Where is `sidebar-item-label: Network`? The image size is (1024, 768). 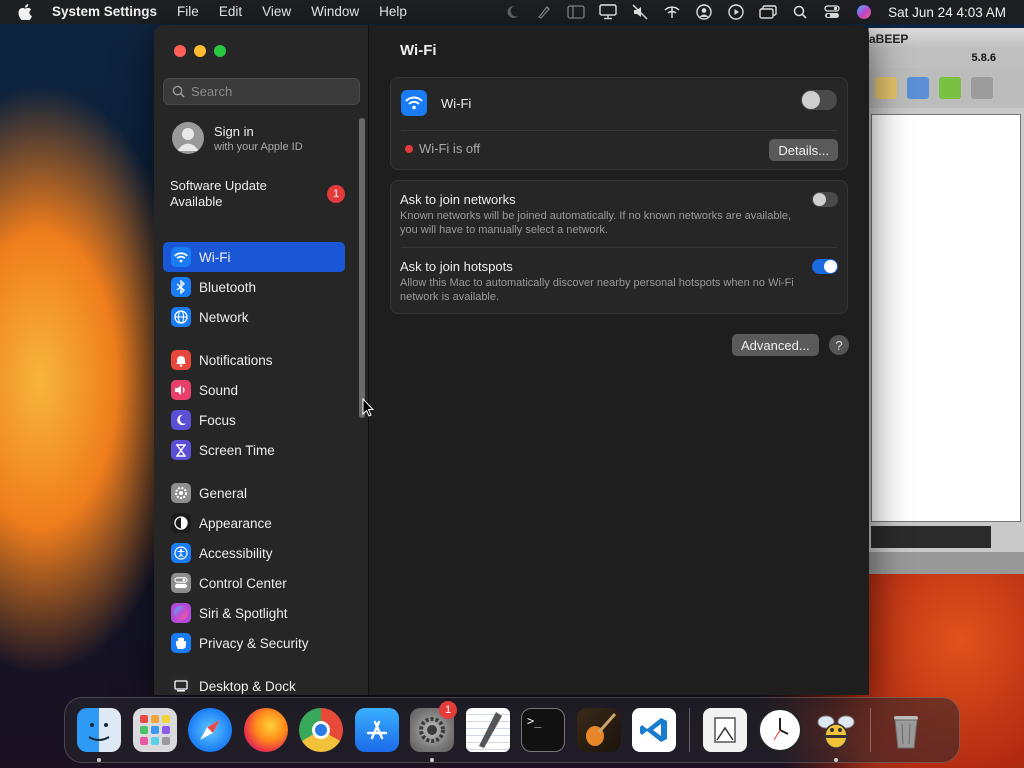
sidebar-item-label: Network is located at coordinates (224, 317).